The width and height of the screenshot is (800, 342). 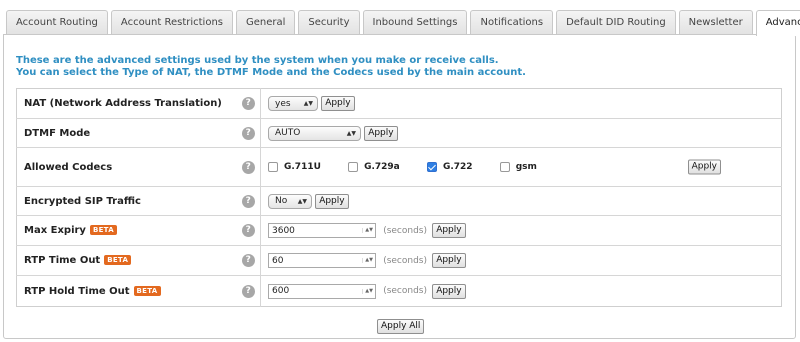 What do you see at coordinates (449, 260) in the screenshot?
I see `rtp-timeout-apply-button: Apply` at bounding box center [449, 260].